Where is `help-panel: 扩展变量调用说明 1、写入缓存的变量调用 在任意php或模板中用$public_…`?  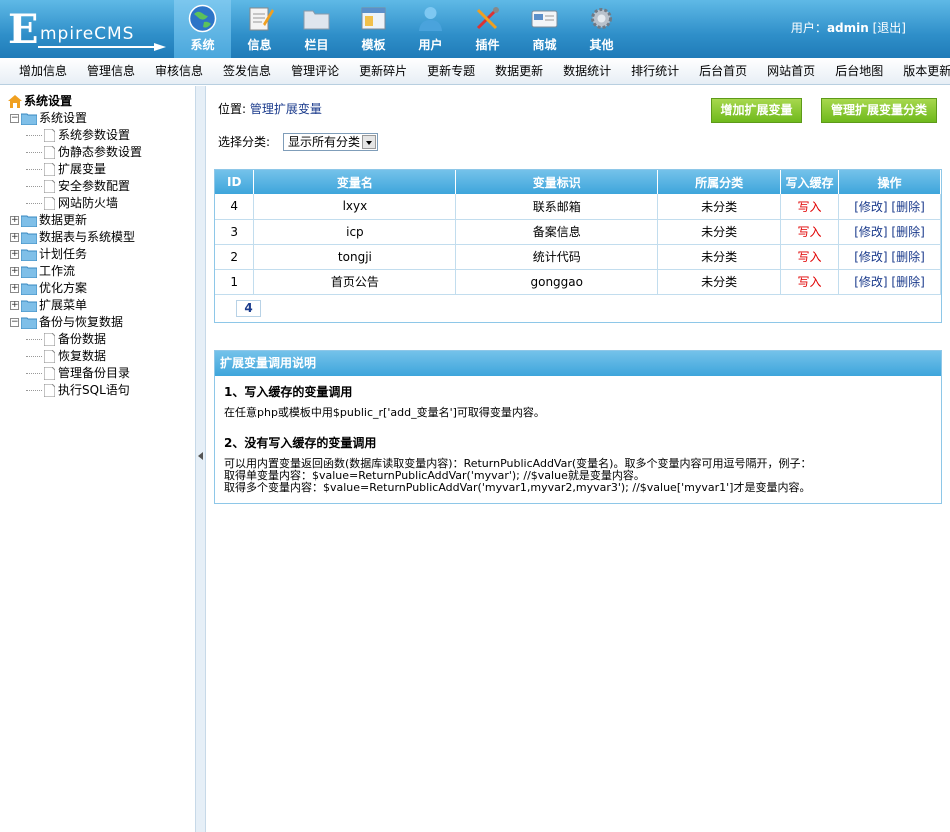 help-panel: 扩展变量调用说明 1、写入缓存的变量调用 在任意php或模板中用$public_… is located at coordinates (578, 427).